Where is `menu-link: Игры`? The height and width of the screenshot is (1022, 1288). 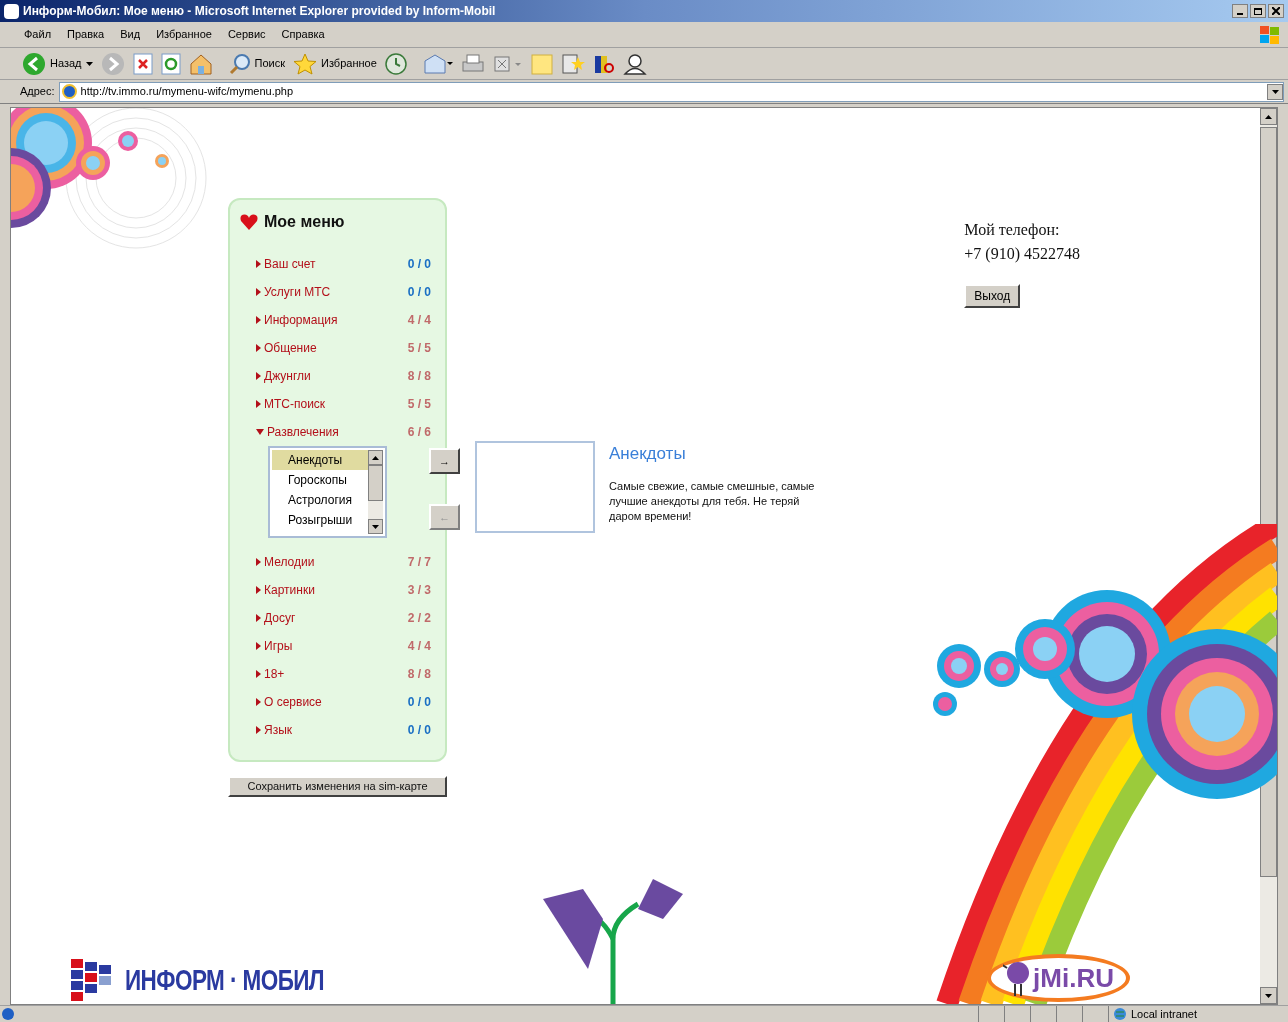 menu-link: Игры is located at coordinates (274, 646).